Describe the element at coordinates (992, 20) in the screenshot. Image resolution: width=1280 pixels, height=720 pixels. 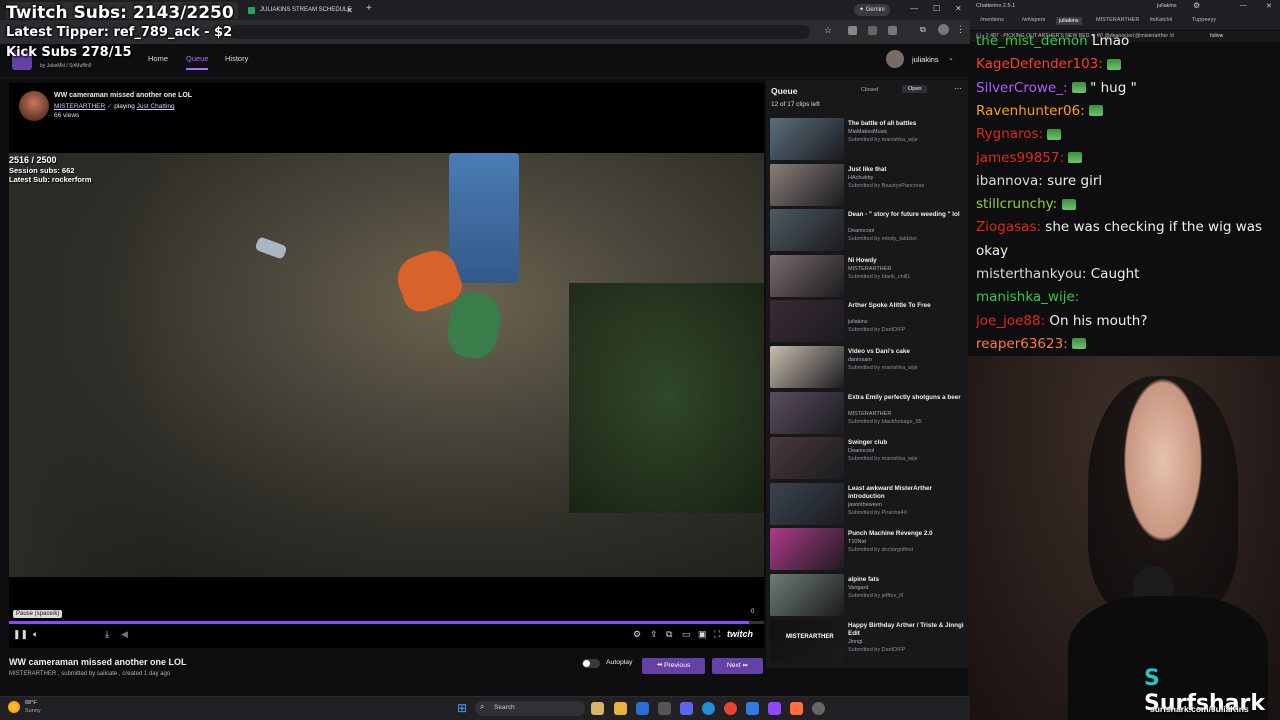
I see `chat-tab: /mentions` at that location.